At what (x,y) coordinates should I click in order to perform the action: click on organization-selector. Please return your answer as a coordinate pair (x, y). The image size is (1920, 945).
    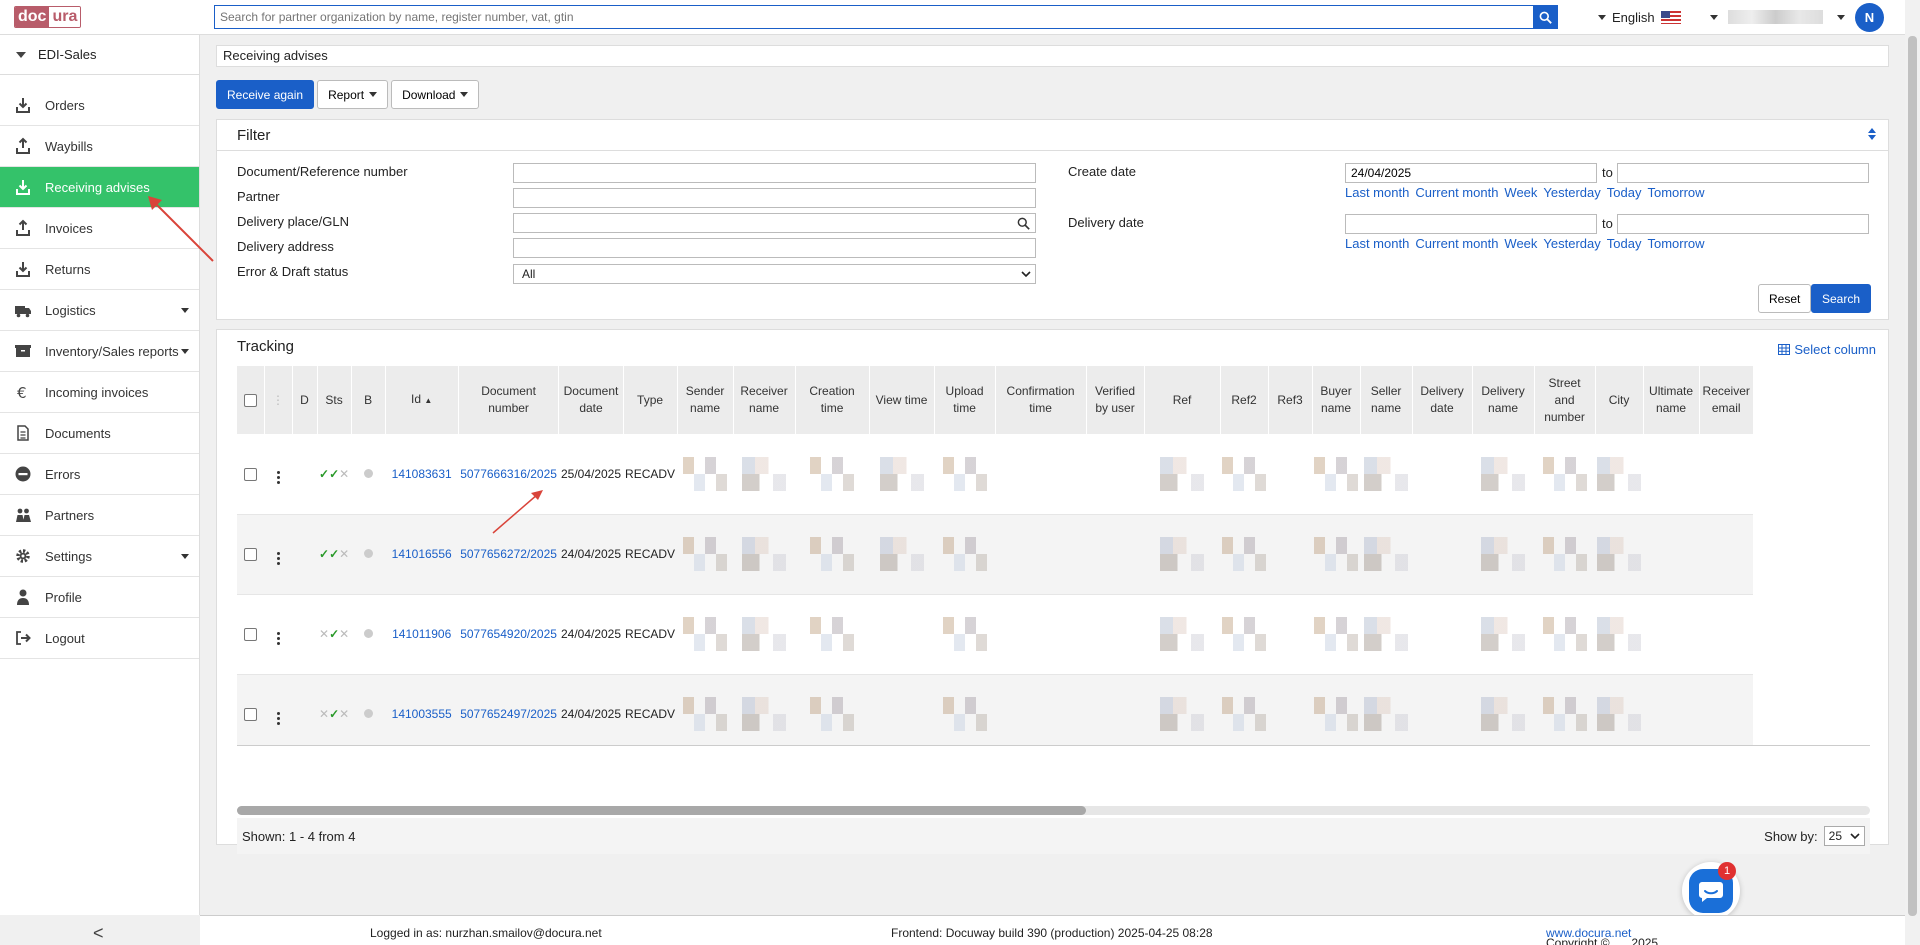
    Looking at the image, I should click on (1766, 17).